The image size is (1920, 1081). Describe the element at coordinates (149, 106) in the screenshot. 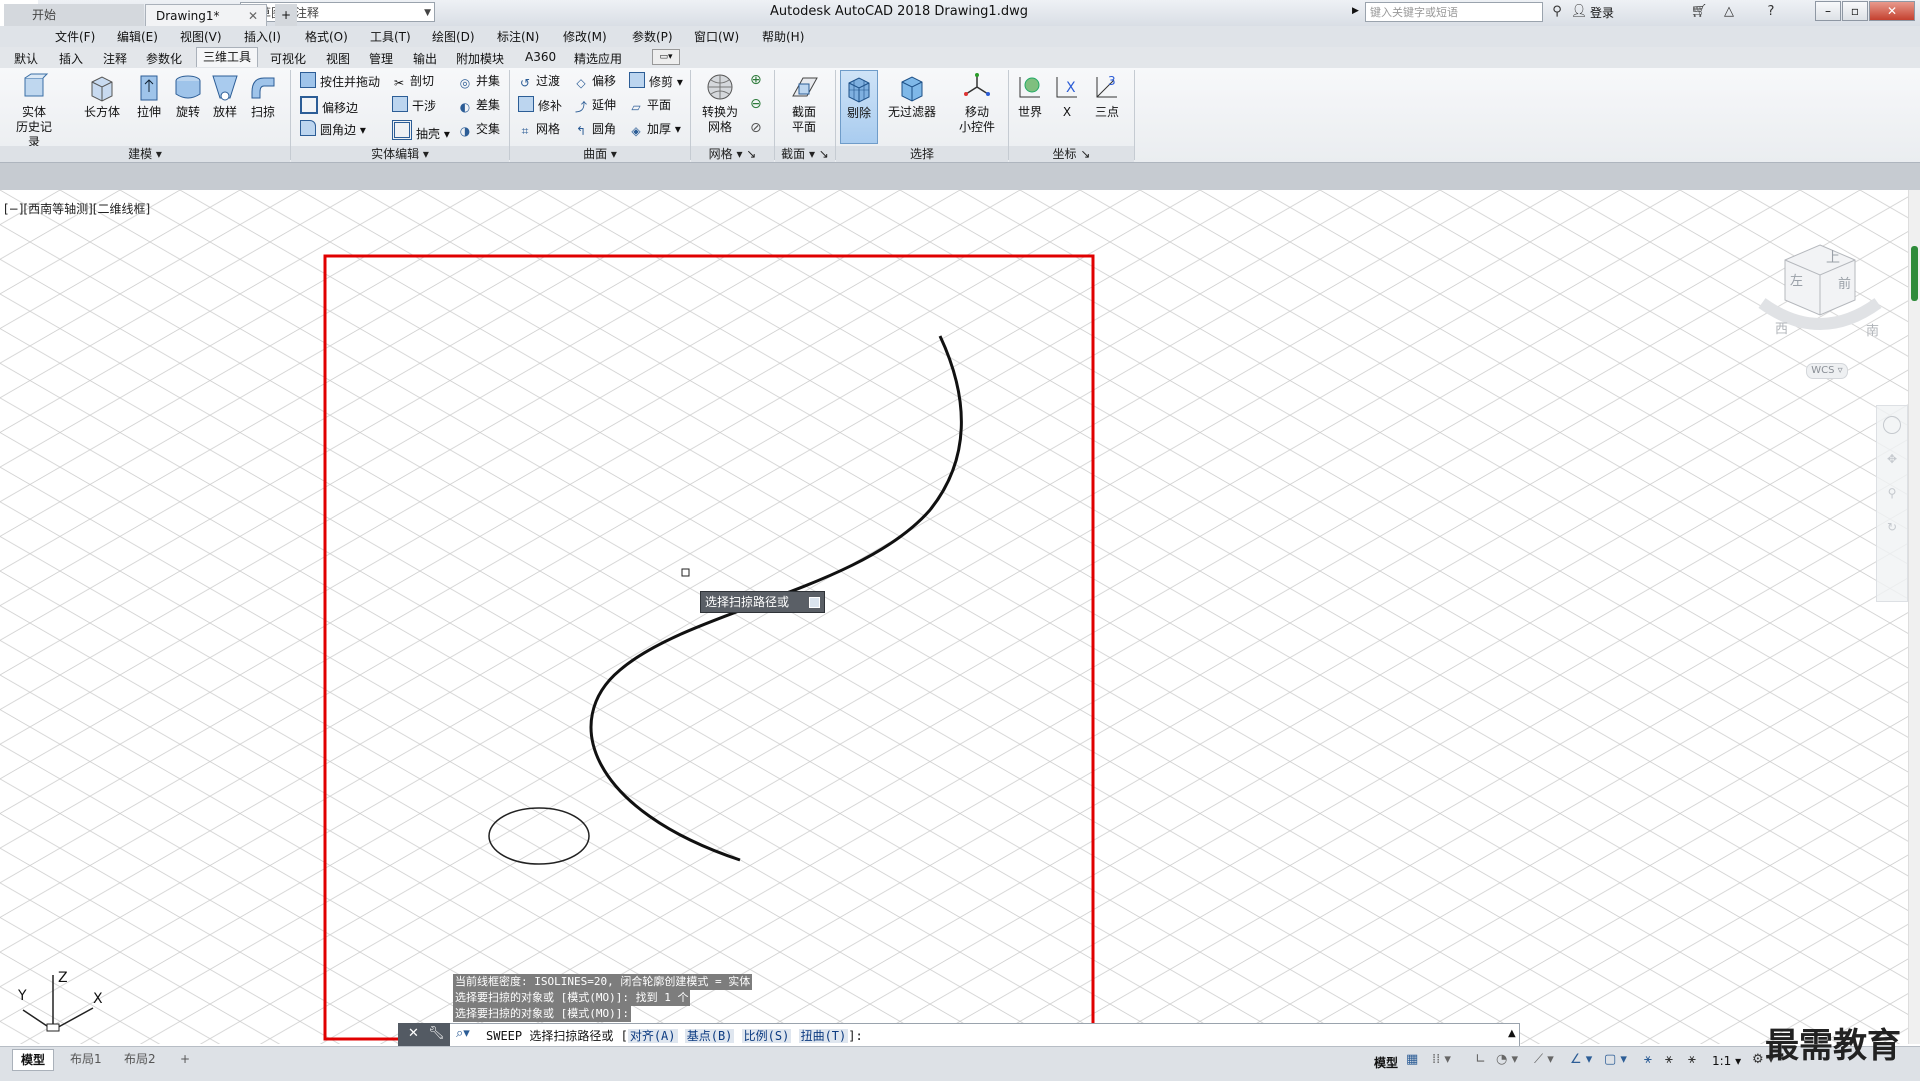

I see `extrude-button: 拉伸` at that location.